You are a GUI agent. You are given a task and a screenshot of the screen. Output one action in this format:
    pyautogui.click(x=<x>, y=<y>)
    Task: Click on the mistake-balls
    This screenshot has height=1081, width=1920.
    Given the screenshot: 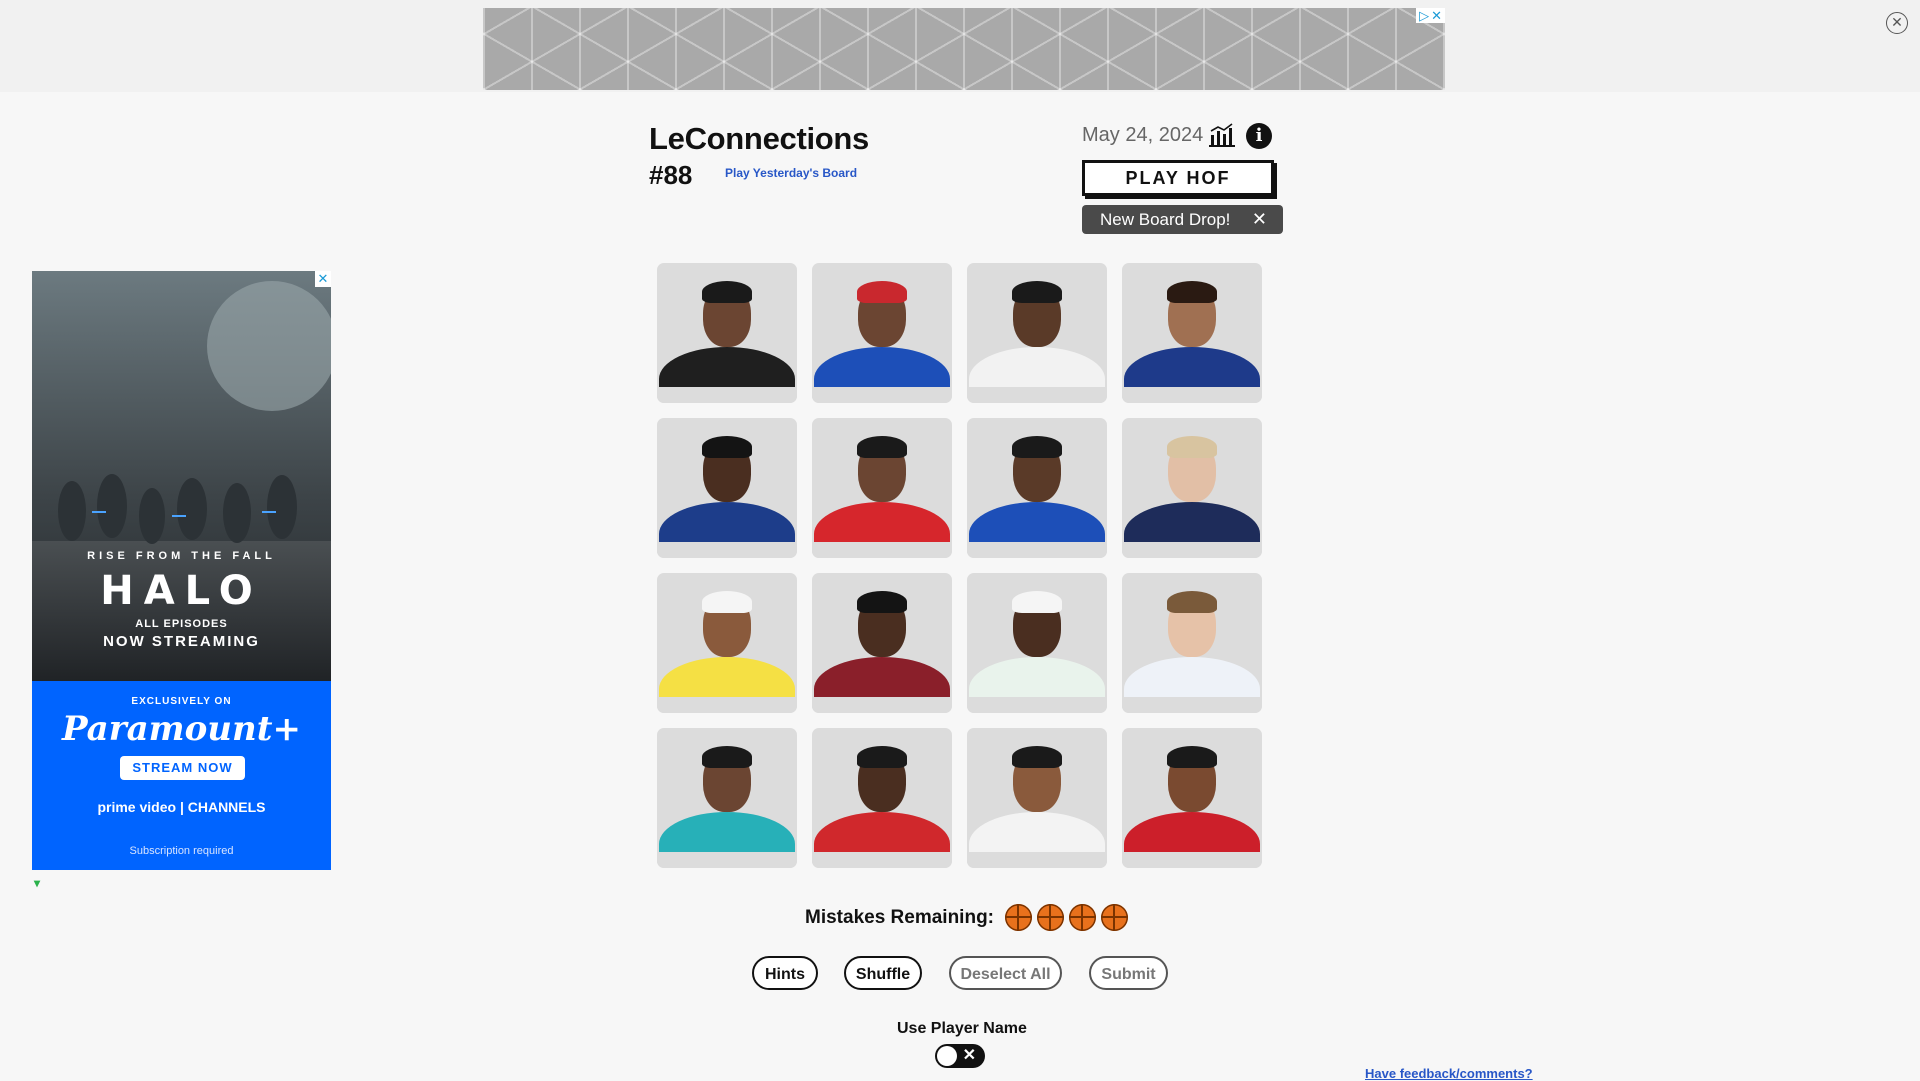 What is the action you would take?
    pyautogui.click(x=1064, y=917)
    